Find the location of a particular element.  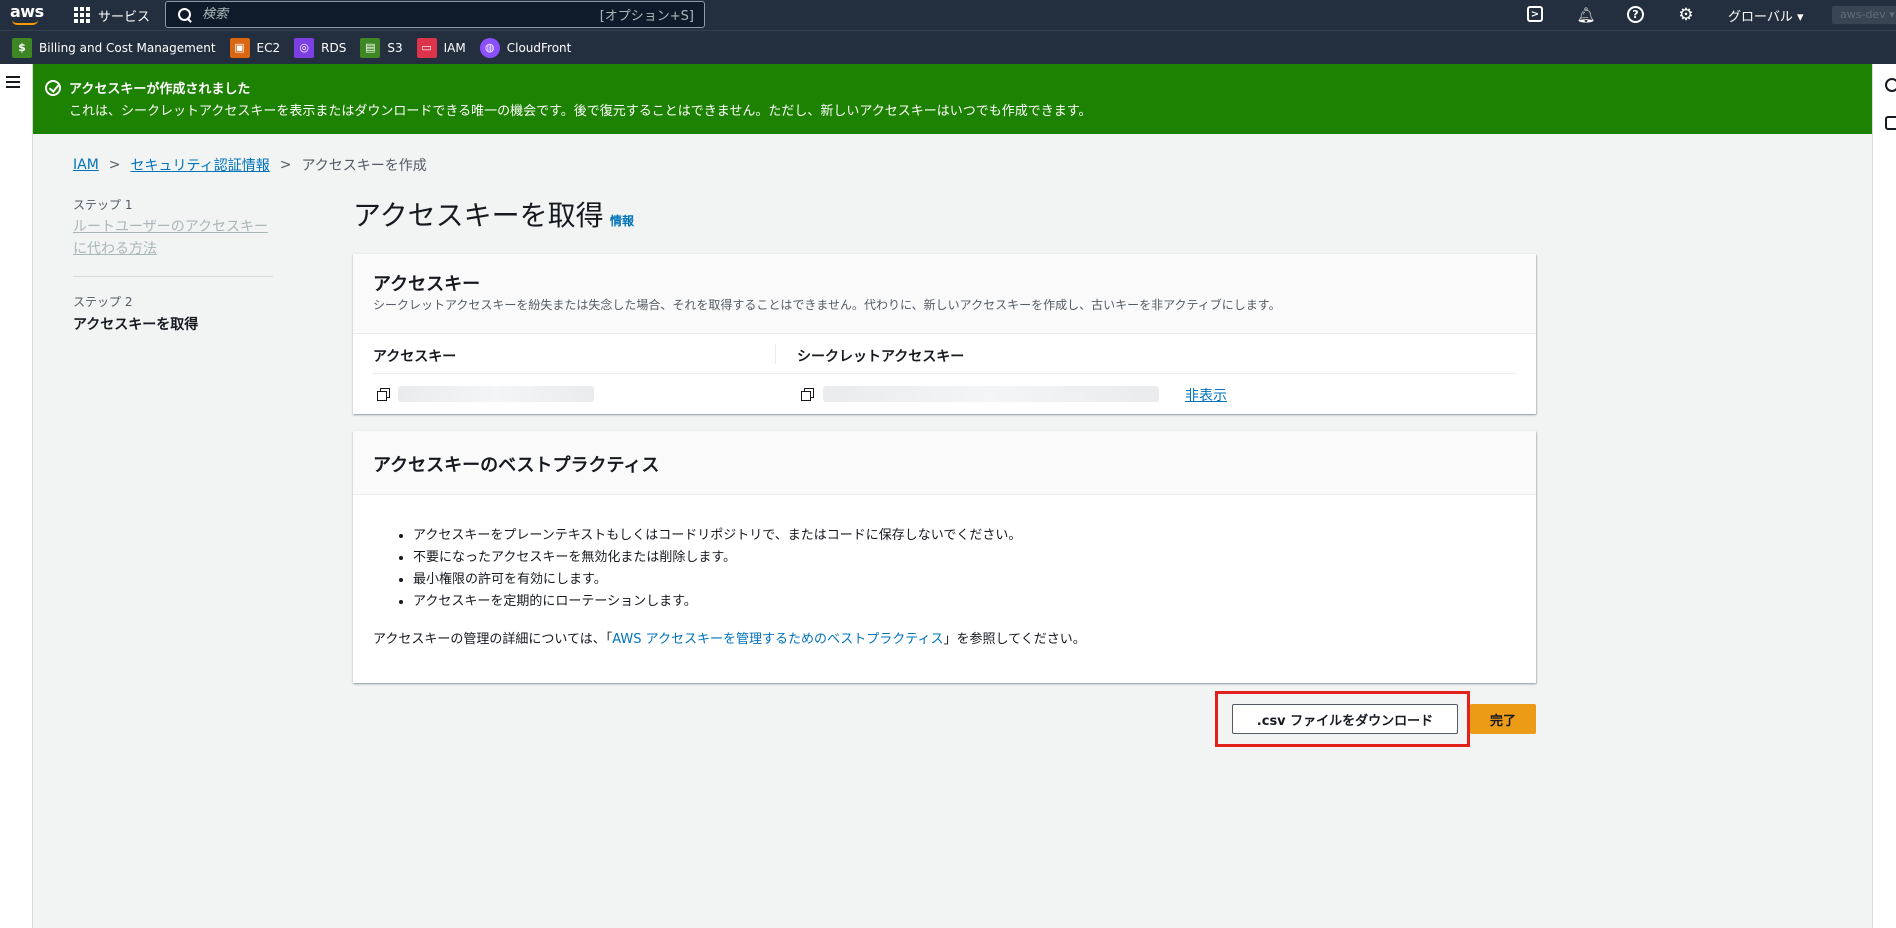

table-row: 非表示 is located at coordinates (944, 394).